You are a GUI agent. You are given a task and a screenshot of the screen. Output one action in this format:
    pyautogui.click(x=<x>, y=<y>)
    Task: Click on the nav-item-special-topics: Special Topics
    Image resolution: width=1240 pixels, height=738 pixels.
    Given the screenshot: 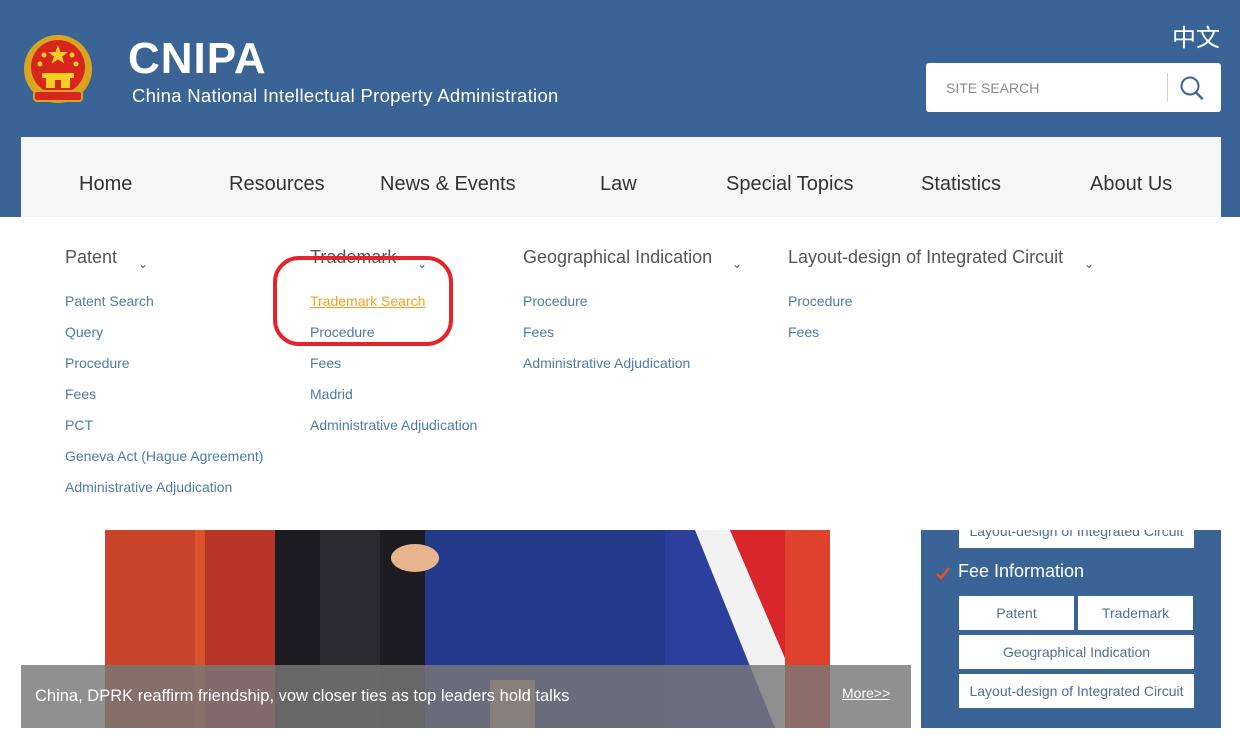 What is the action you would take?
    pyautogui.click(x=789, y=184)
    